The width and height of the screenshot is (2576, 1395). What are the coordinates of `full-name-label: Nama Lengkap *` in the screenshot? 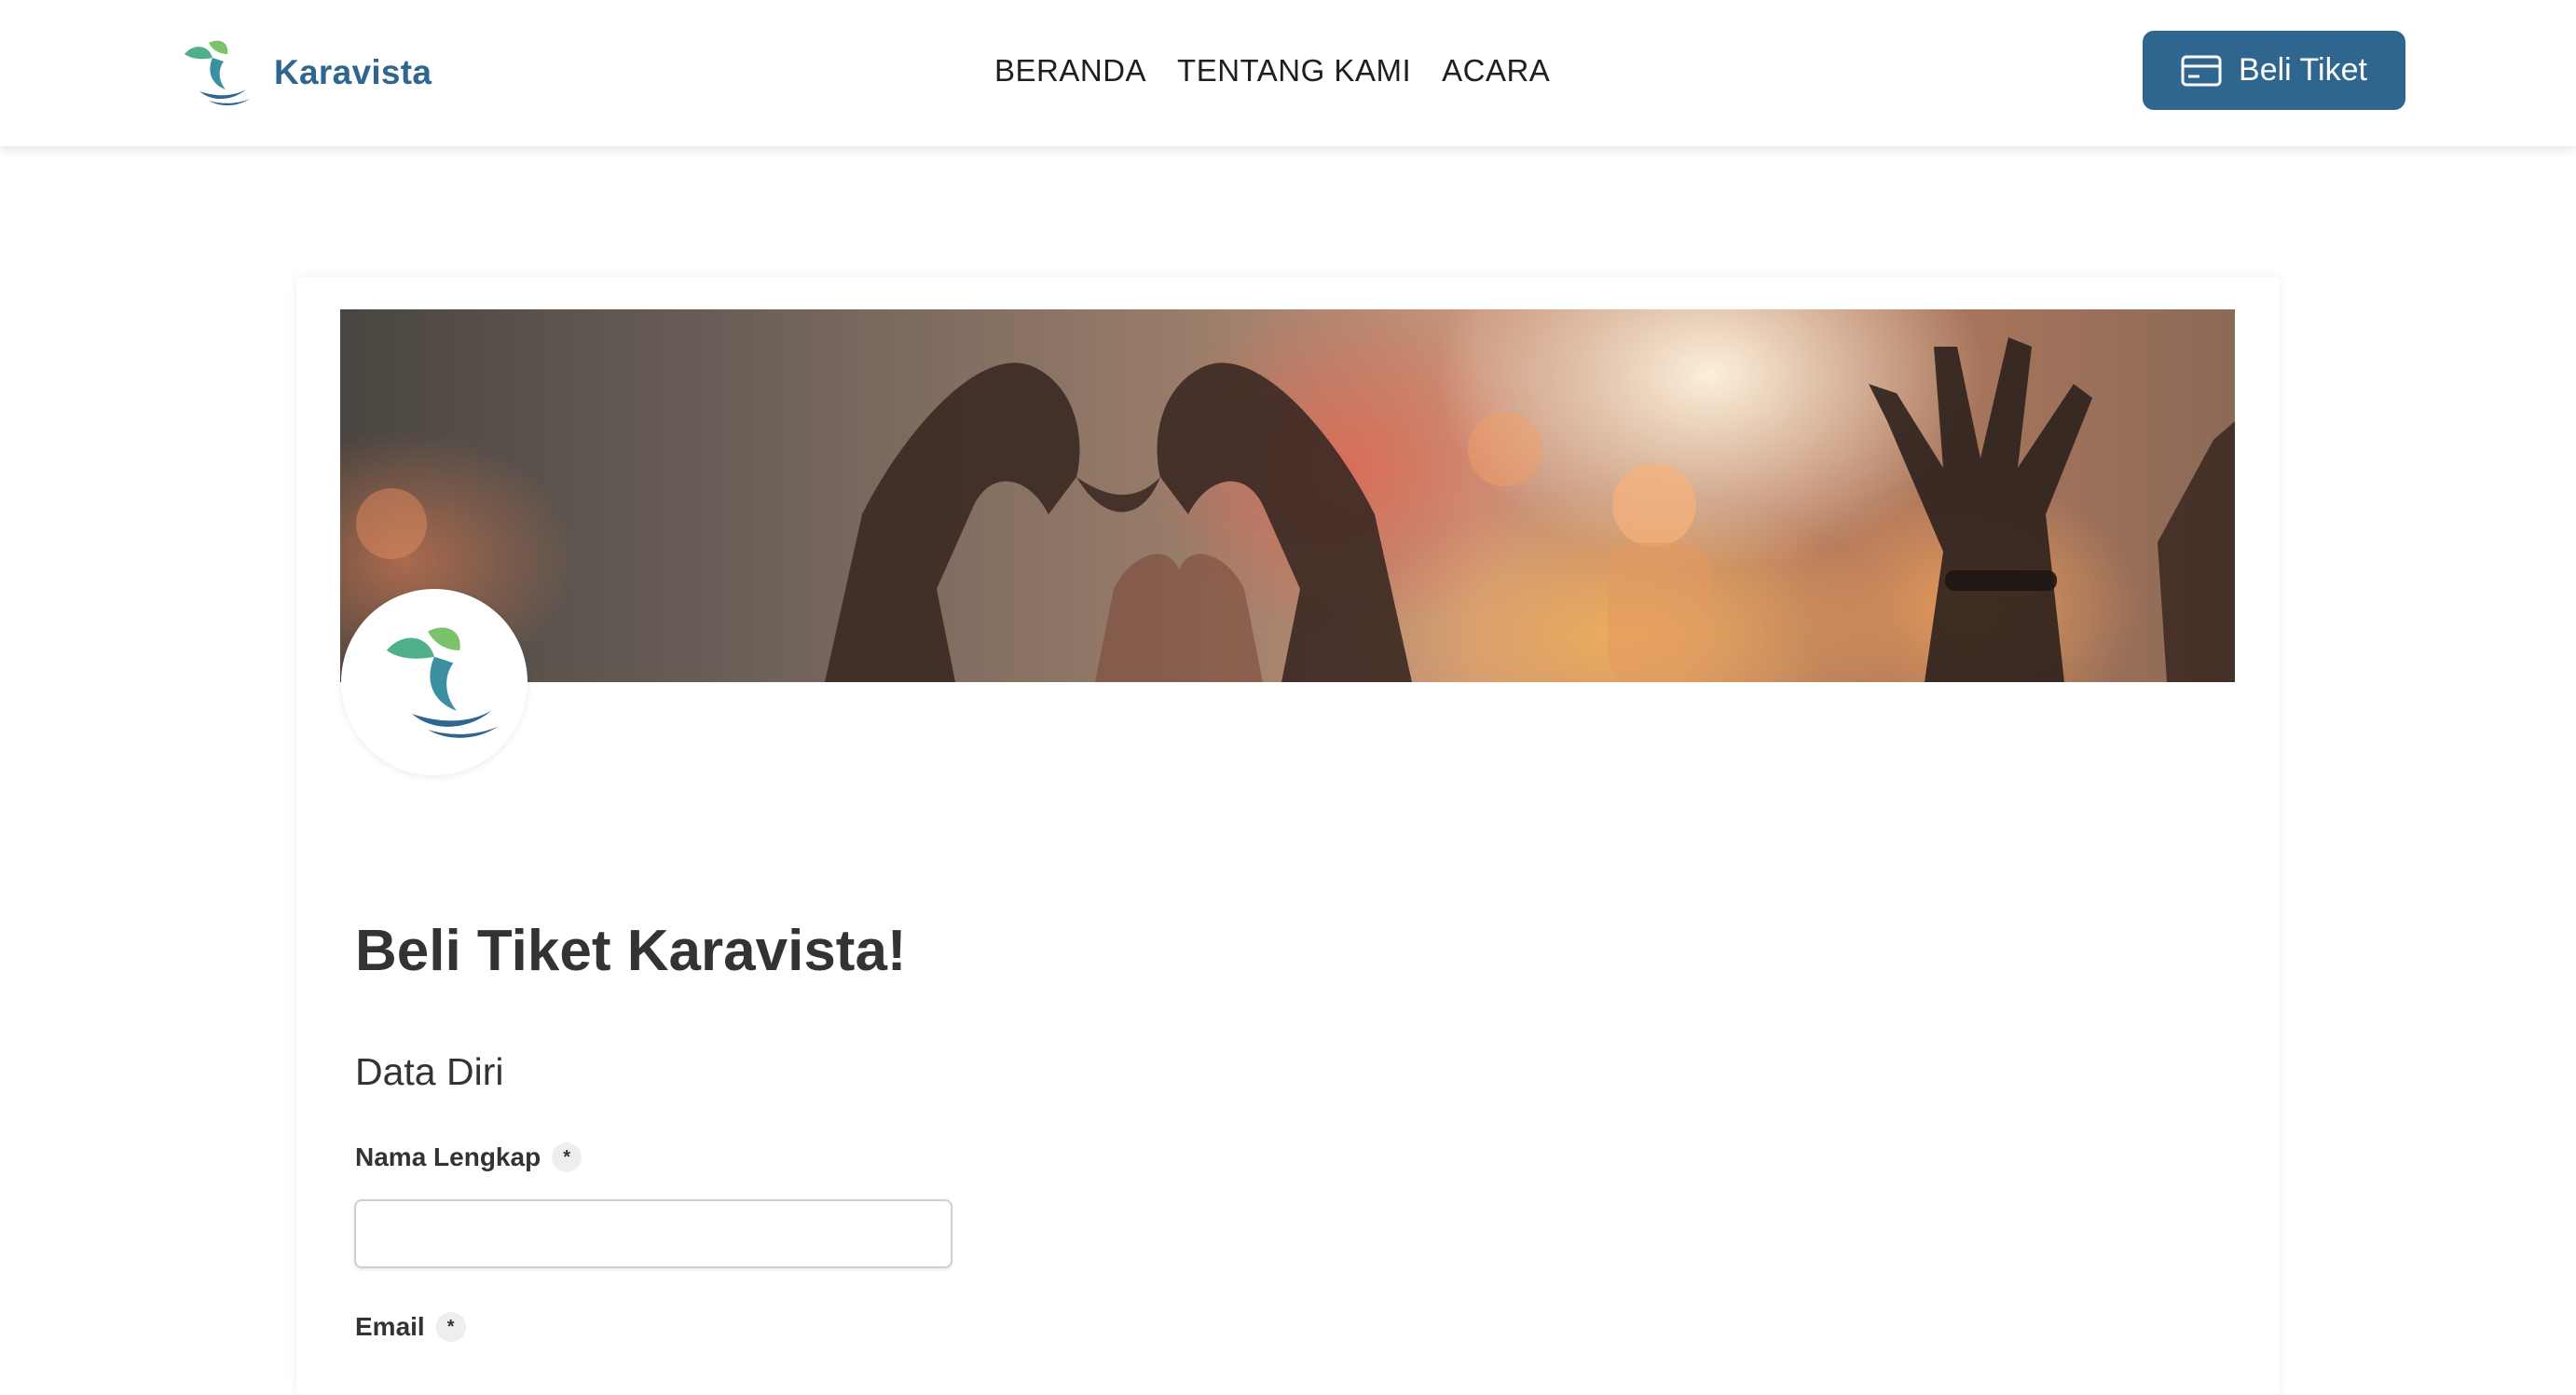 It's located at (468, 1157).